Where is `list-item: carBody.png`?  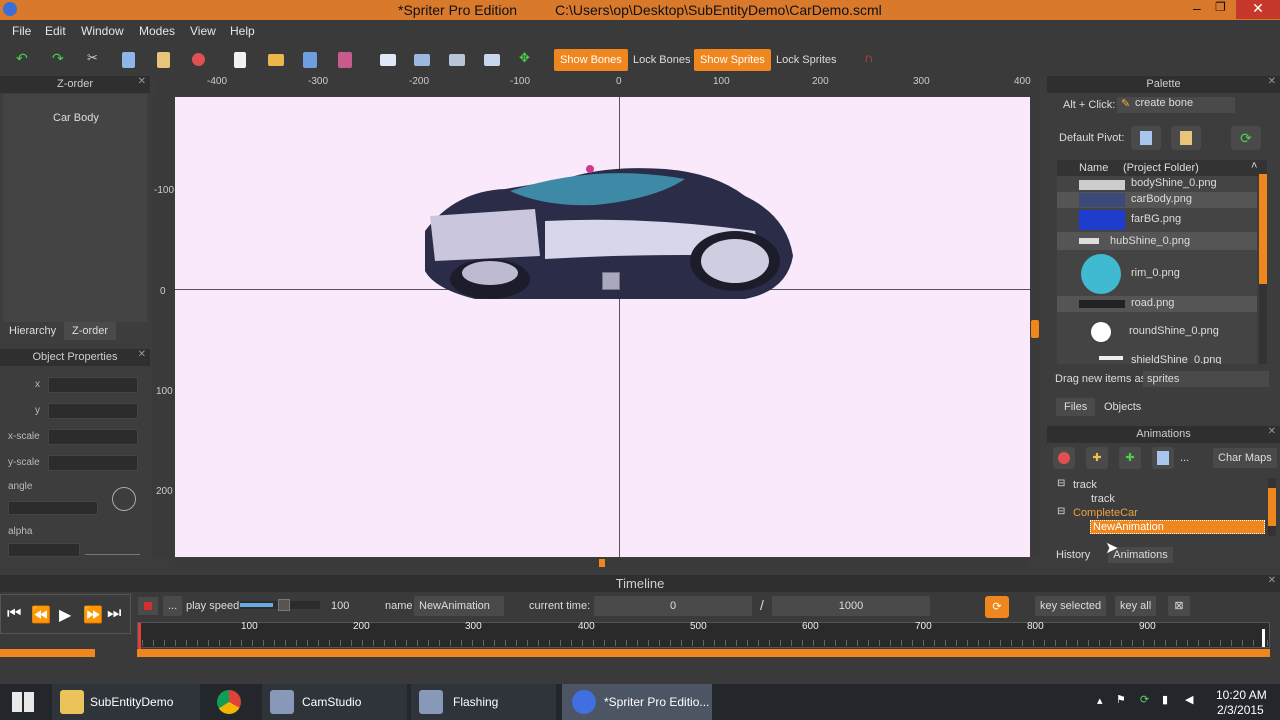 list-item: carBody.png is located at coordinates (1157, 200).